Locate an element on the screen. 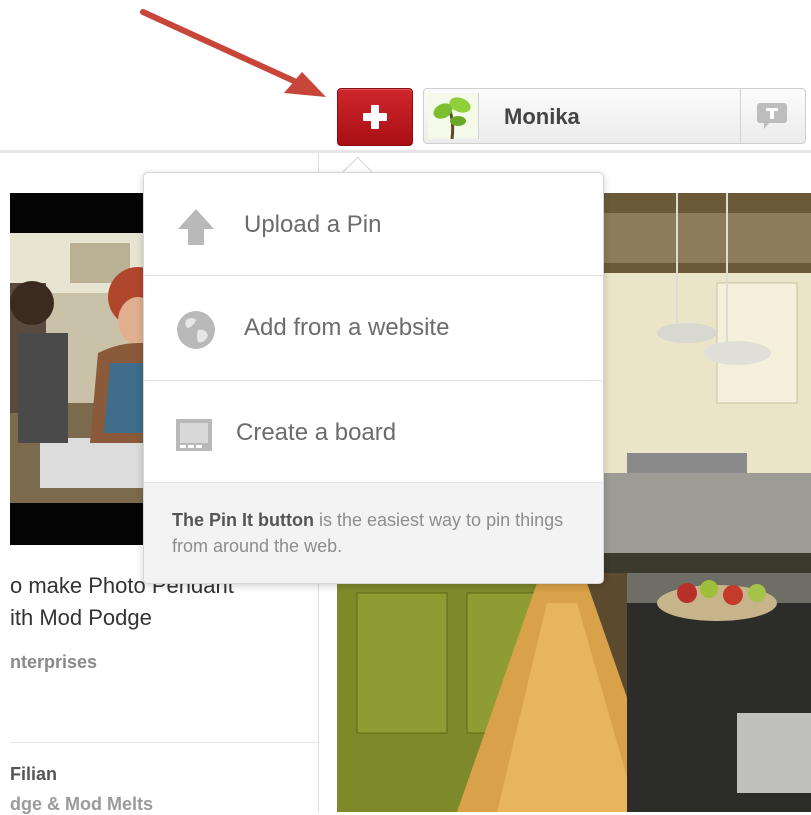 The width and height of the screenshot is (811, 815). pin-it-button-link: The Pin It button is located at coordinates (243, 520).